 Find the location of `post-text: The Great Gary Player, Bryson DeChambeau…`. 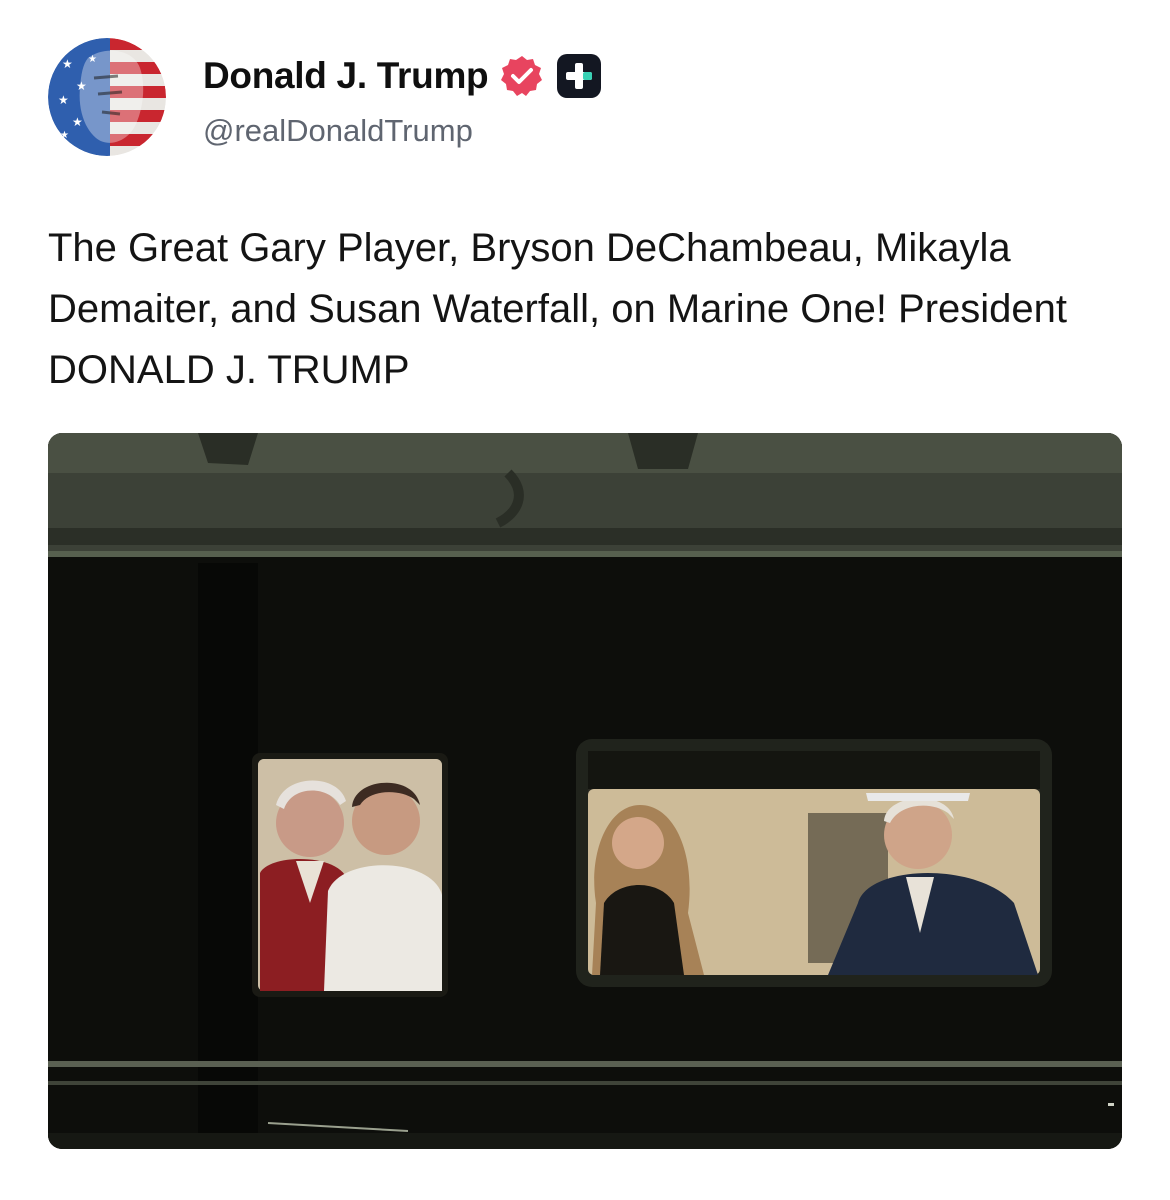

post-text: The Great Gary Player, Bryson DeChambeau… is located at coordinates (558, 309).